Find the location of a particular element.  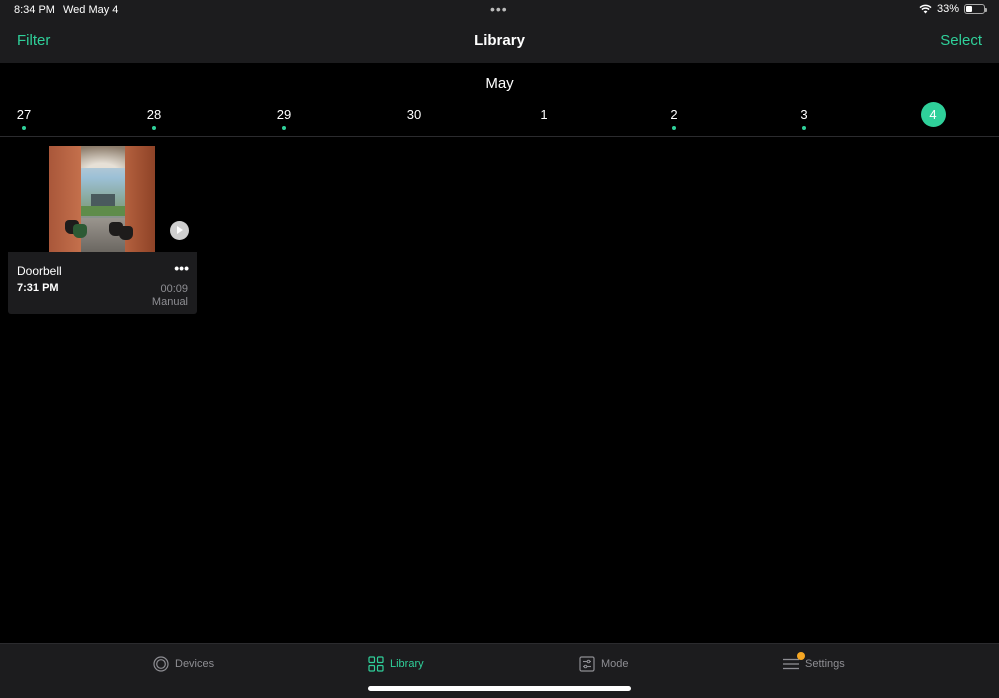

event-device-name: Doorbell is located at coordinates (39, 271).